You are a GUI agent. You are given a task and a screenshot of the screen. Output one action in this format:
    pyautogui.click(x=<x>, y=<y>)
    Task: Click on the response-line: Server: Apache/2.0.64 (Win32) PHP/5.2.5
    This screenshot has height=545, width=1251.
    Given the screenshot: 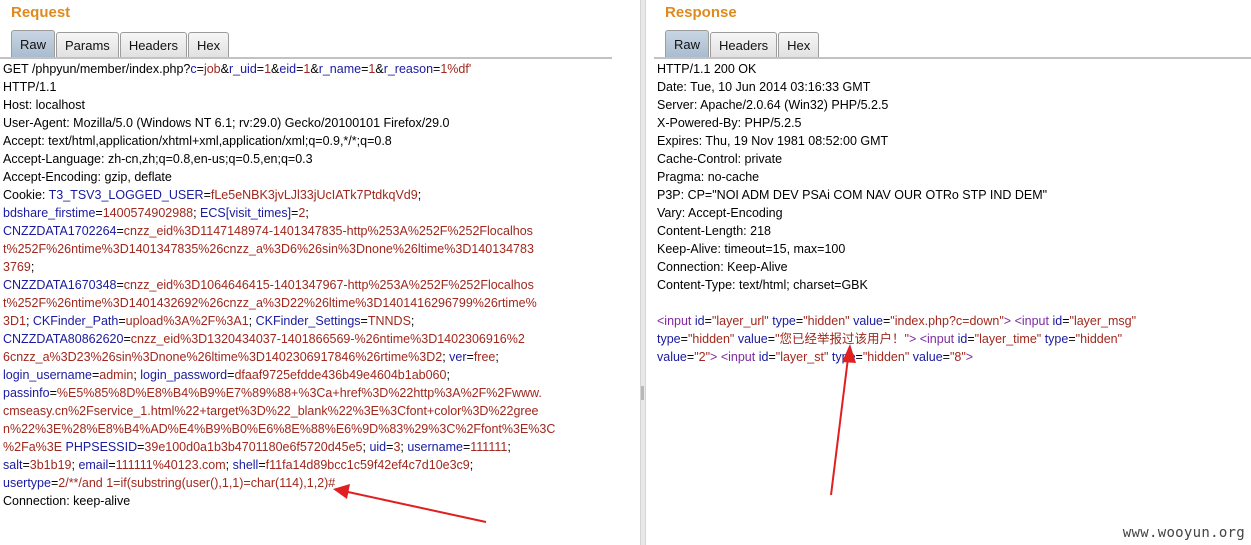 What is the action you would take?
    pyautogui.click(x=896, y=105)
    